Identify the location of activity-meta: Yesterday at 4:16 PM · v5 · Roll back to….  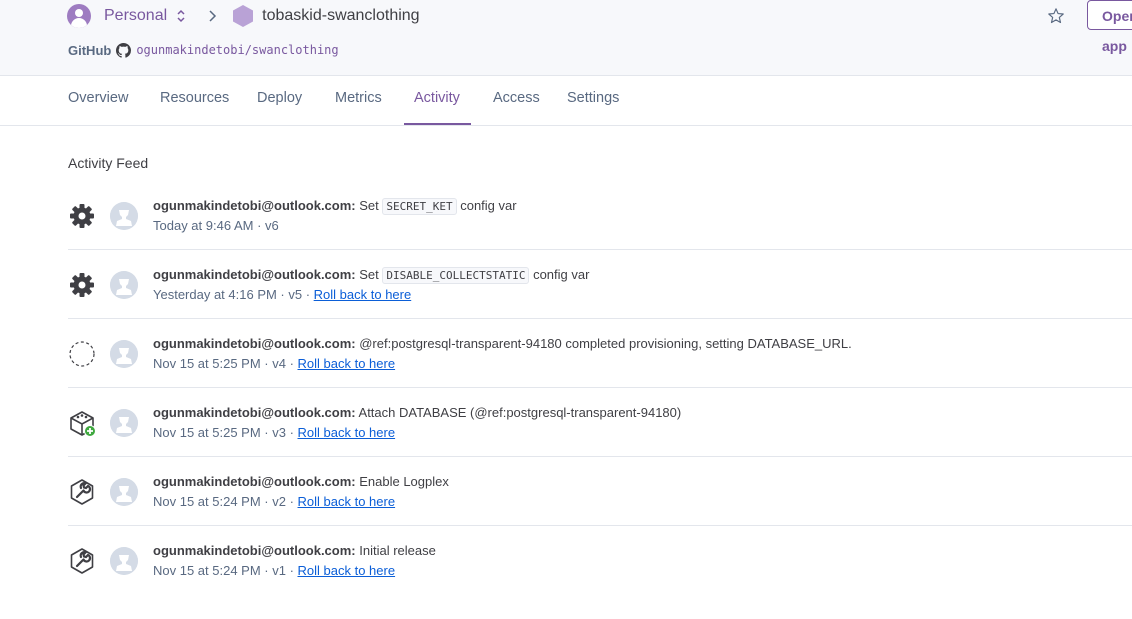
(282, 294).